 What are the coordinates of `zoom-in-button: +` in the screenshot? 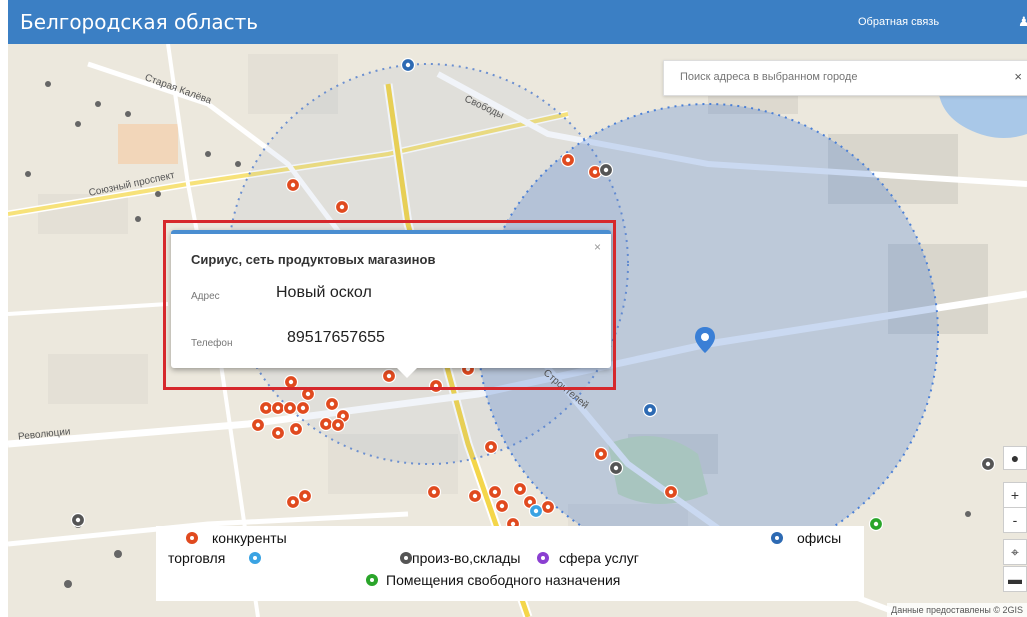 It's located at (1015, 495).